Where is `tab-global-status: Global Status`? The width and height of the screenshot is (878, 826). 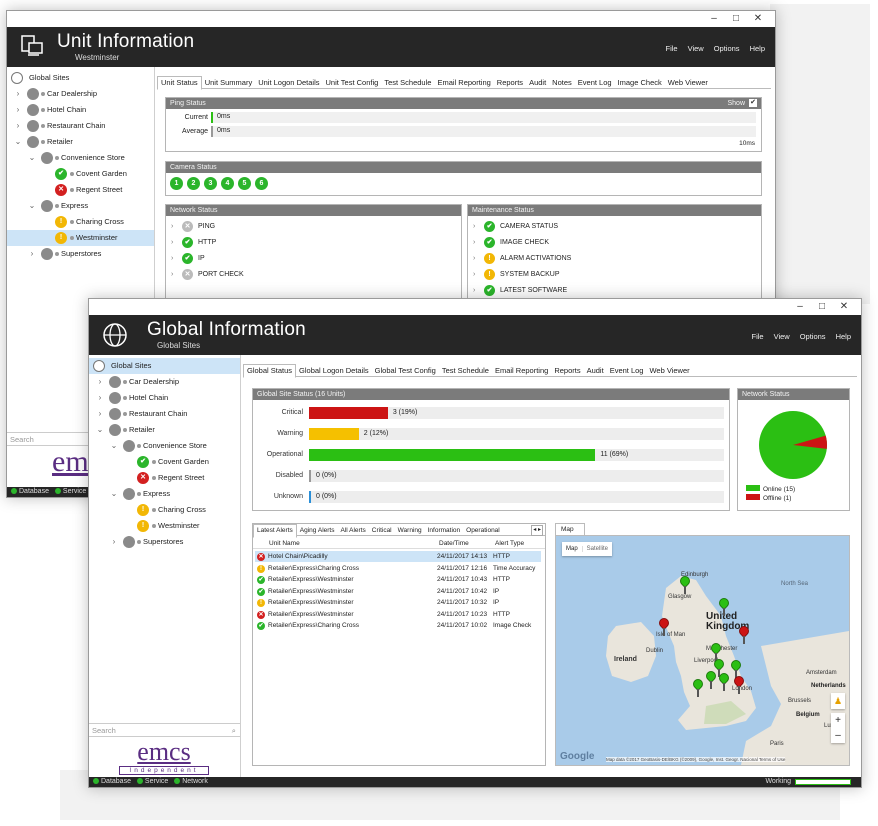
tab-global-status: Global Status is located at coordinates (270, 371).